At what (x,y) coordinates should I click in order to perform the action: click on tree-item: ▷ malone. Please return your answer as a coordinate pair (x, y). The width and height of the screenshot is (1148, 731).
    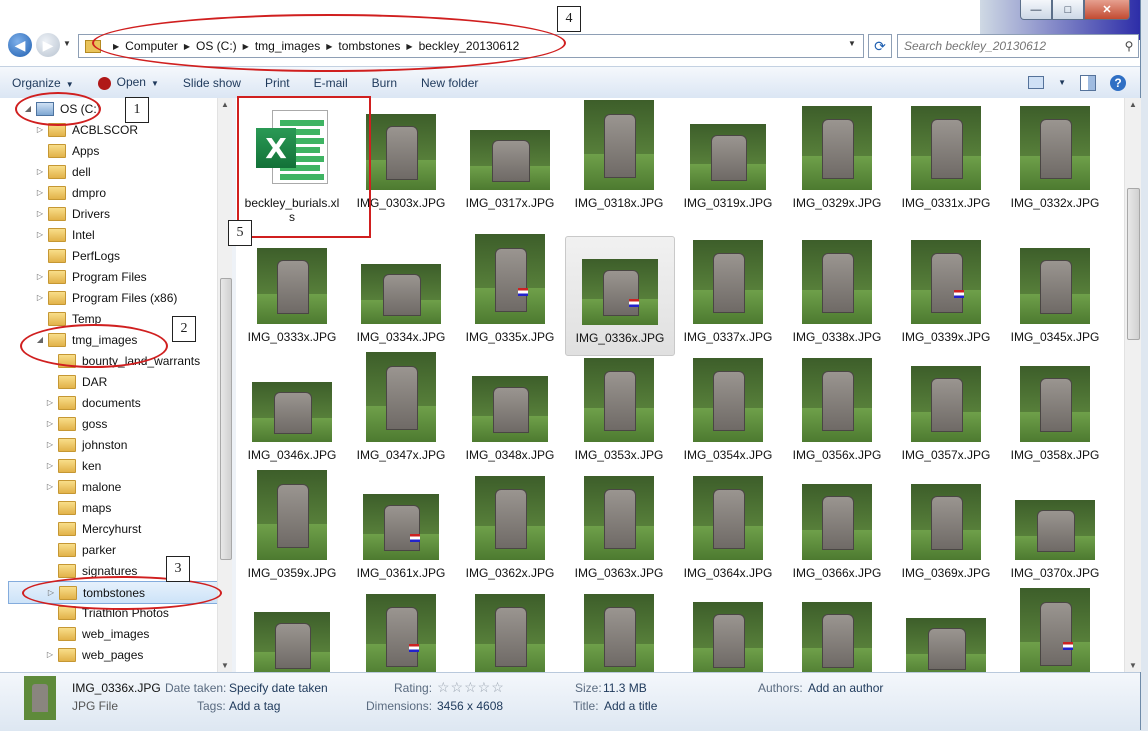
    Looking at the image, I should click on (82, 486).